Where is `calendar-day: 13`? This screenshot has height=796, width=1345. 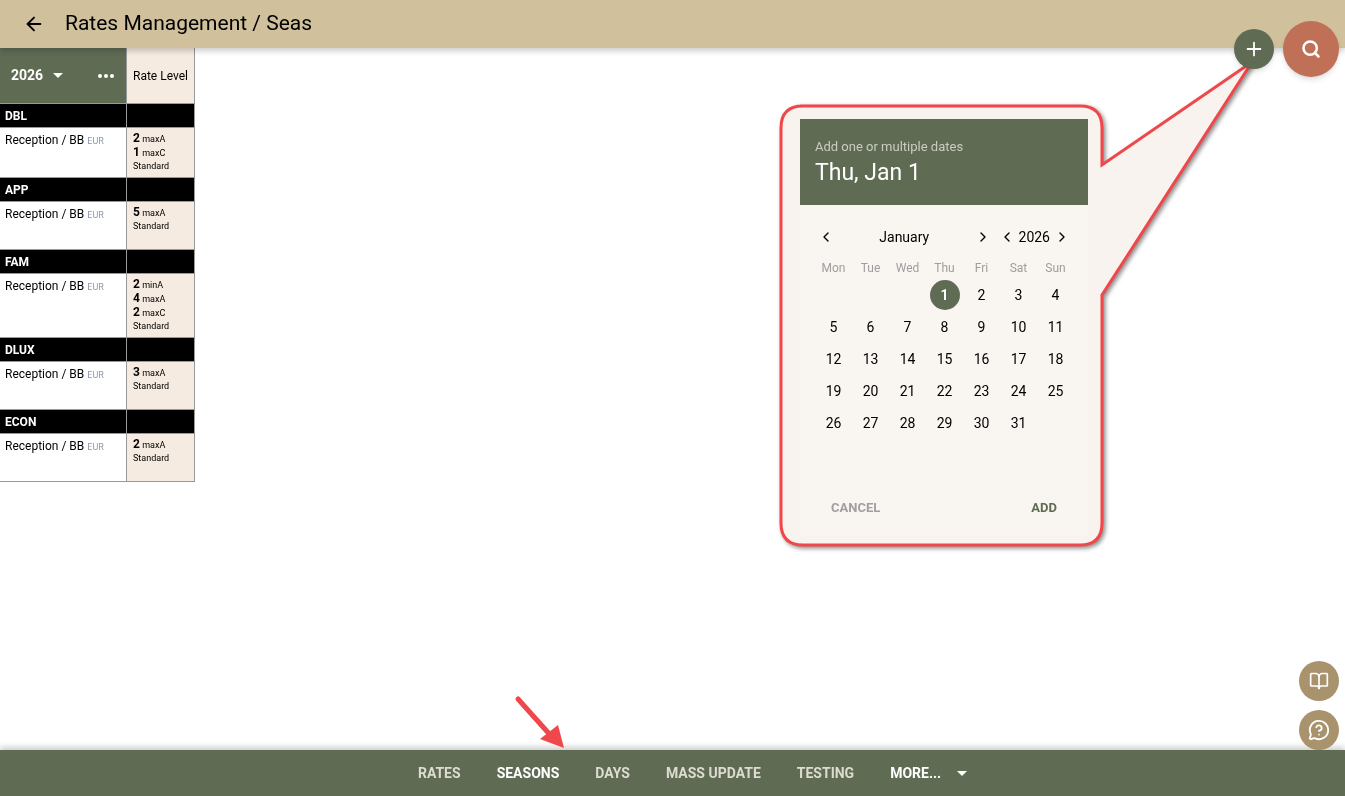
calendar-day: 13 is located at coordinates (870, 359).